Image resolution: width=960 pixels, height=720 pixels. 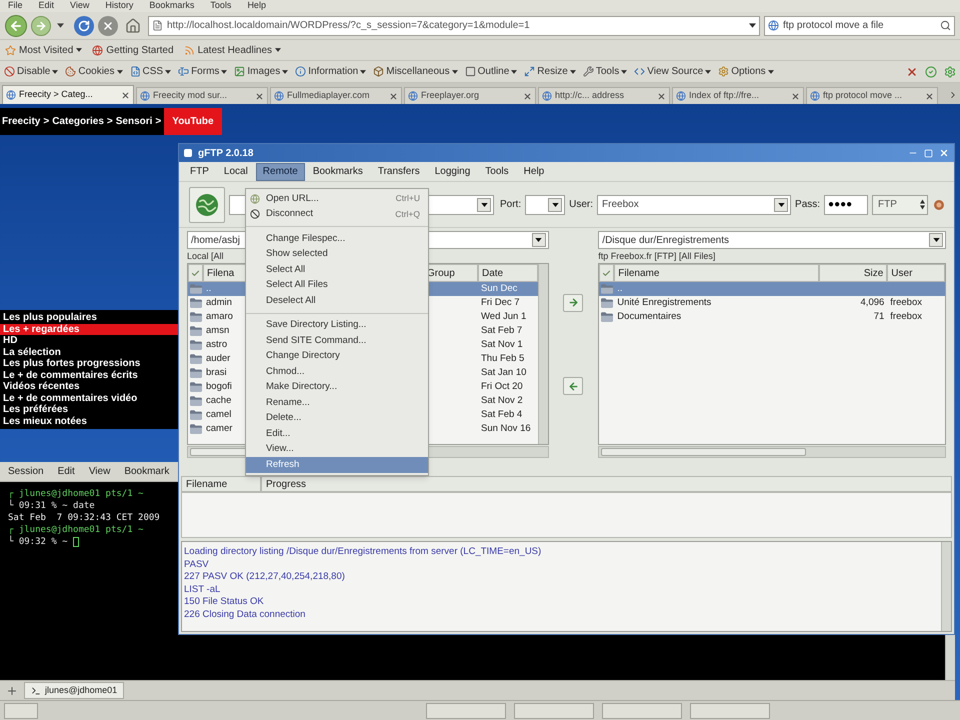 What do you see at coordinates (219, 415) in the screenshot?
I see `file-name: camel` at bounding box center [219, 415].